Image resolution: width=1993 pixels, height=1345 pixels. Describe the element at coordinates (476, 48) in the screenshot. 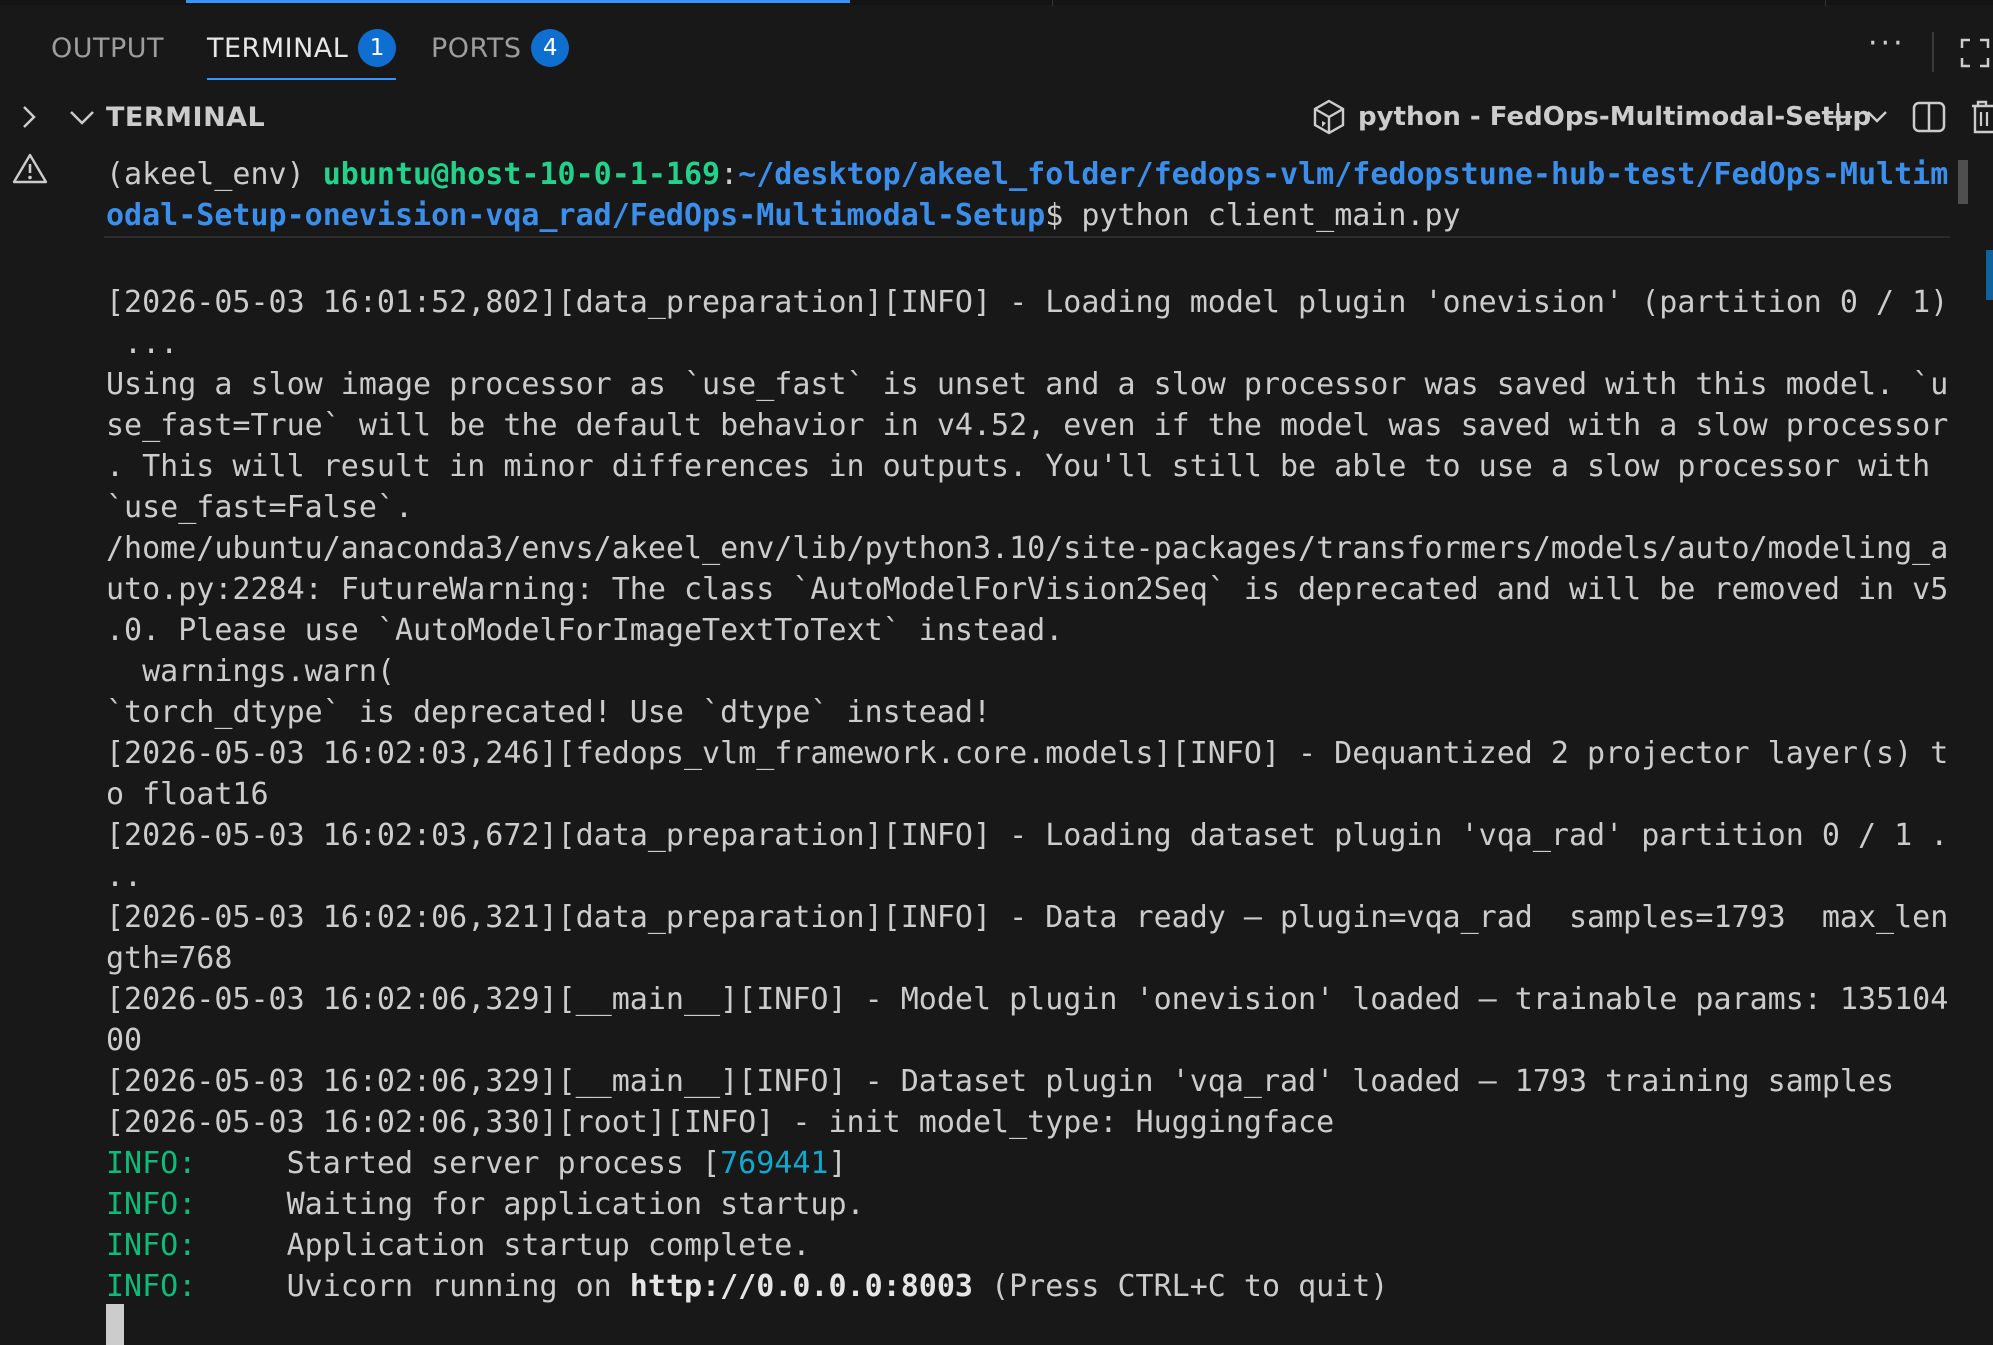

I see `tab-label: PORTS` at that location.